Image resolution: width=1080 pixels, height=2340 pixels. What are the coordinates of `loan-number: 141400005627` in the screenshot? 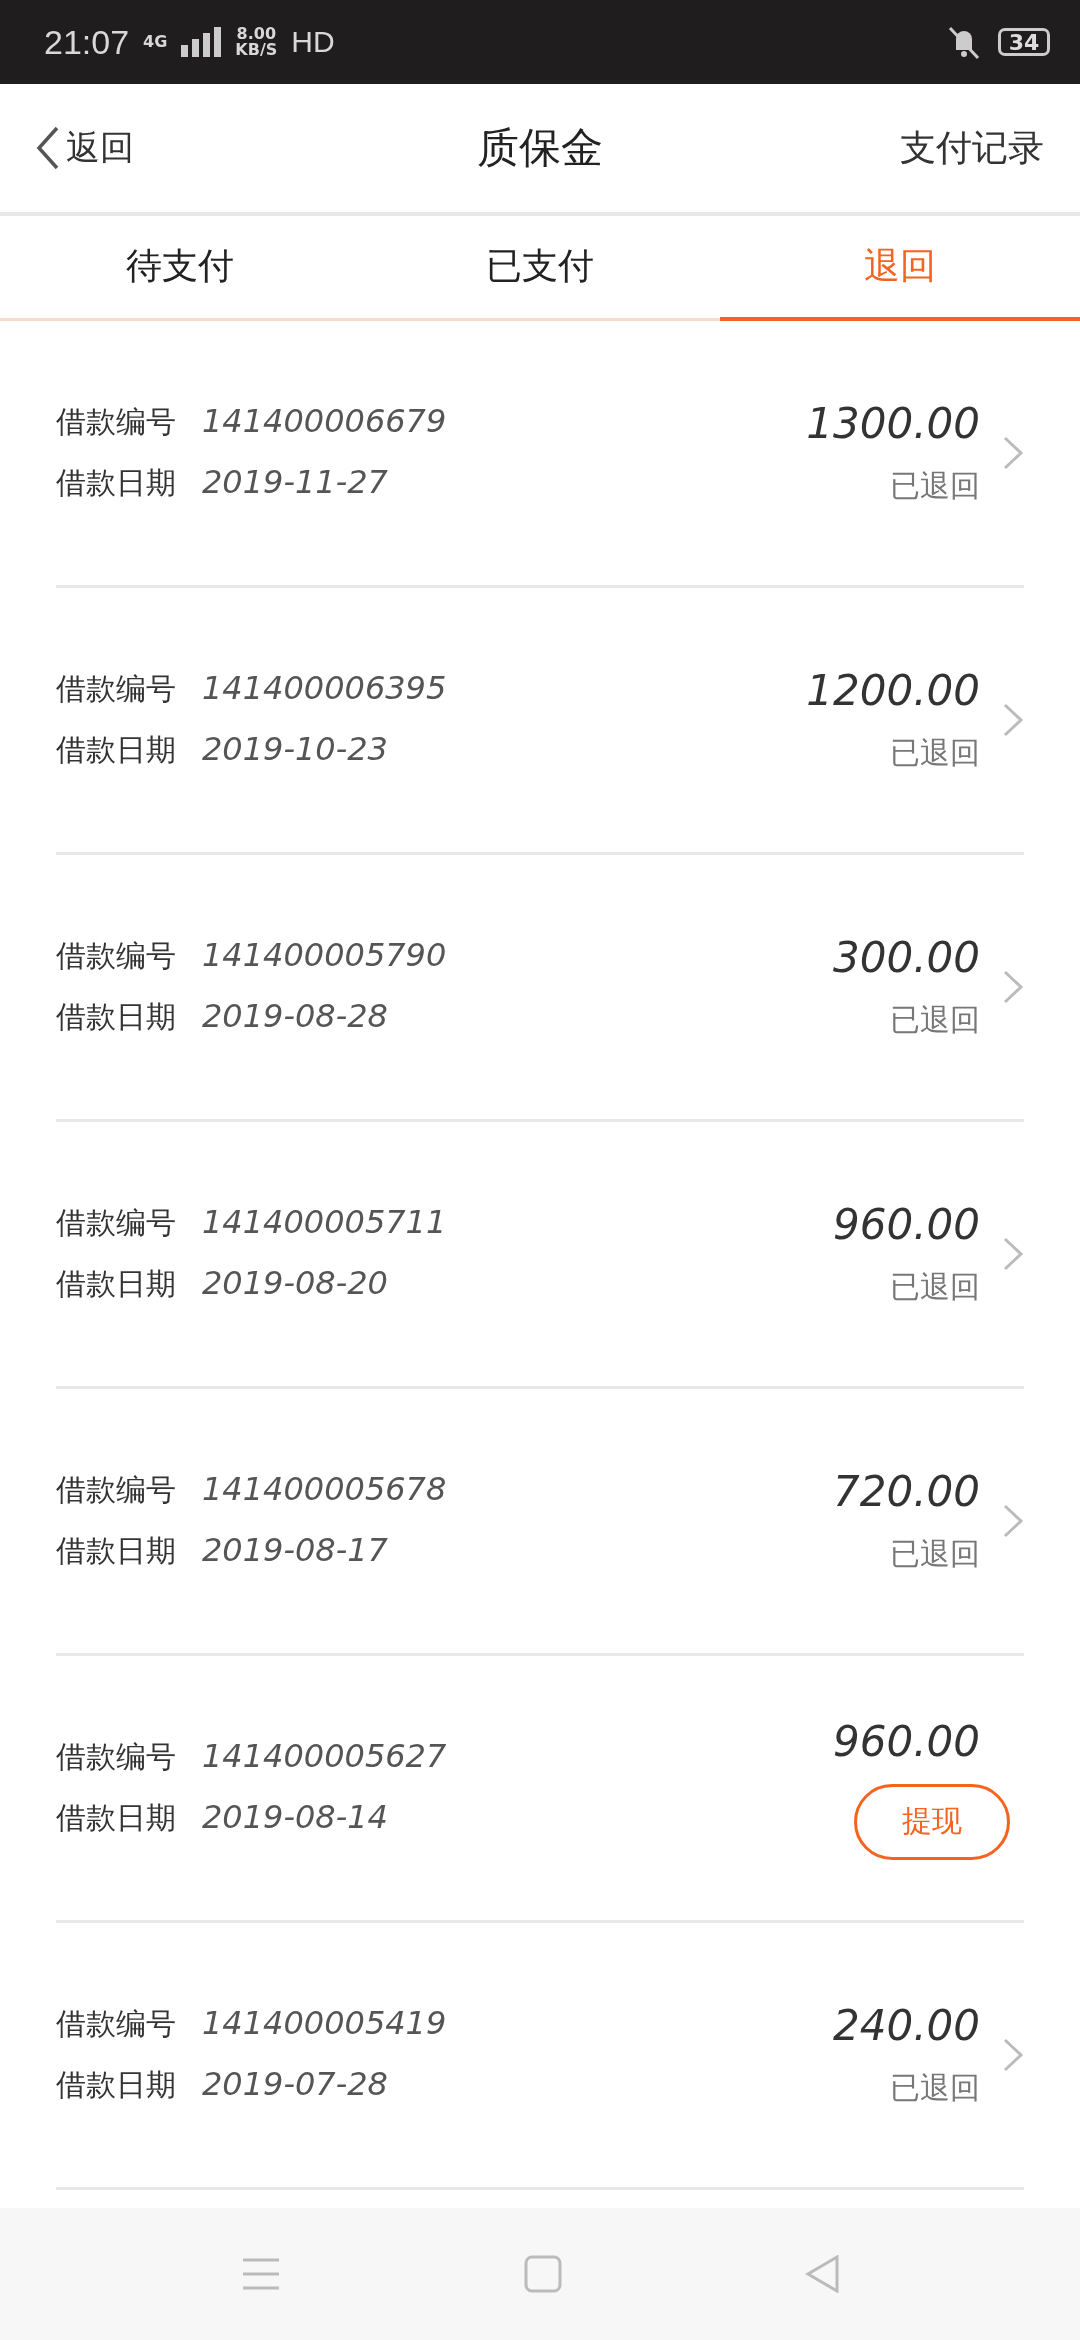 It's located at (324, 1756).